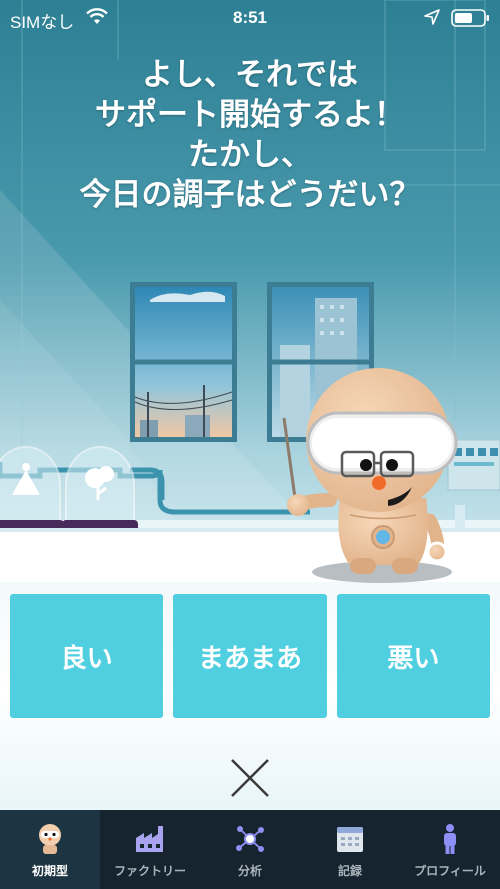  What do you see at coordinates (349, 871) in the screenshot?
I see `tab-label: 記録` at bounding box center [349, 871].